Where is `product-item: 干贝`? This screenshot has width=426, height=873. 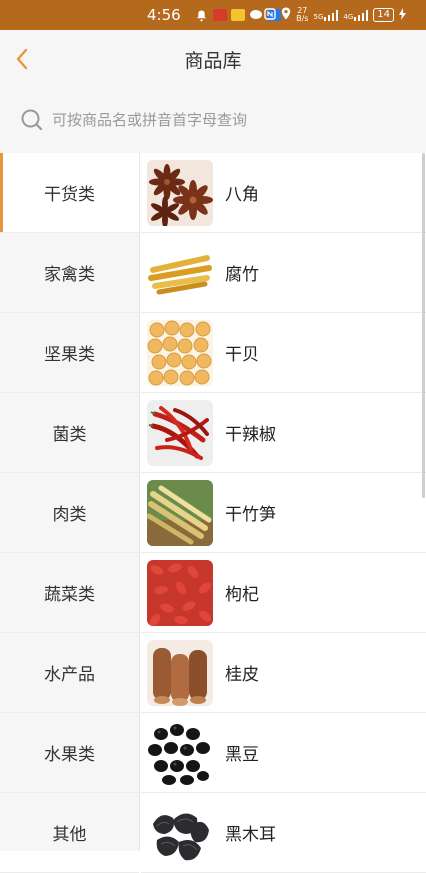 product-item: 干贝 is located at coordinates (283, 353).